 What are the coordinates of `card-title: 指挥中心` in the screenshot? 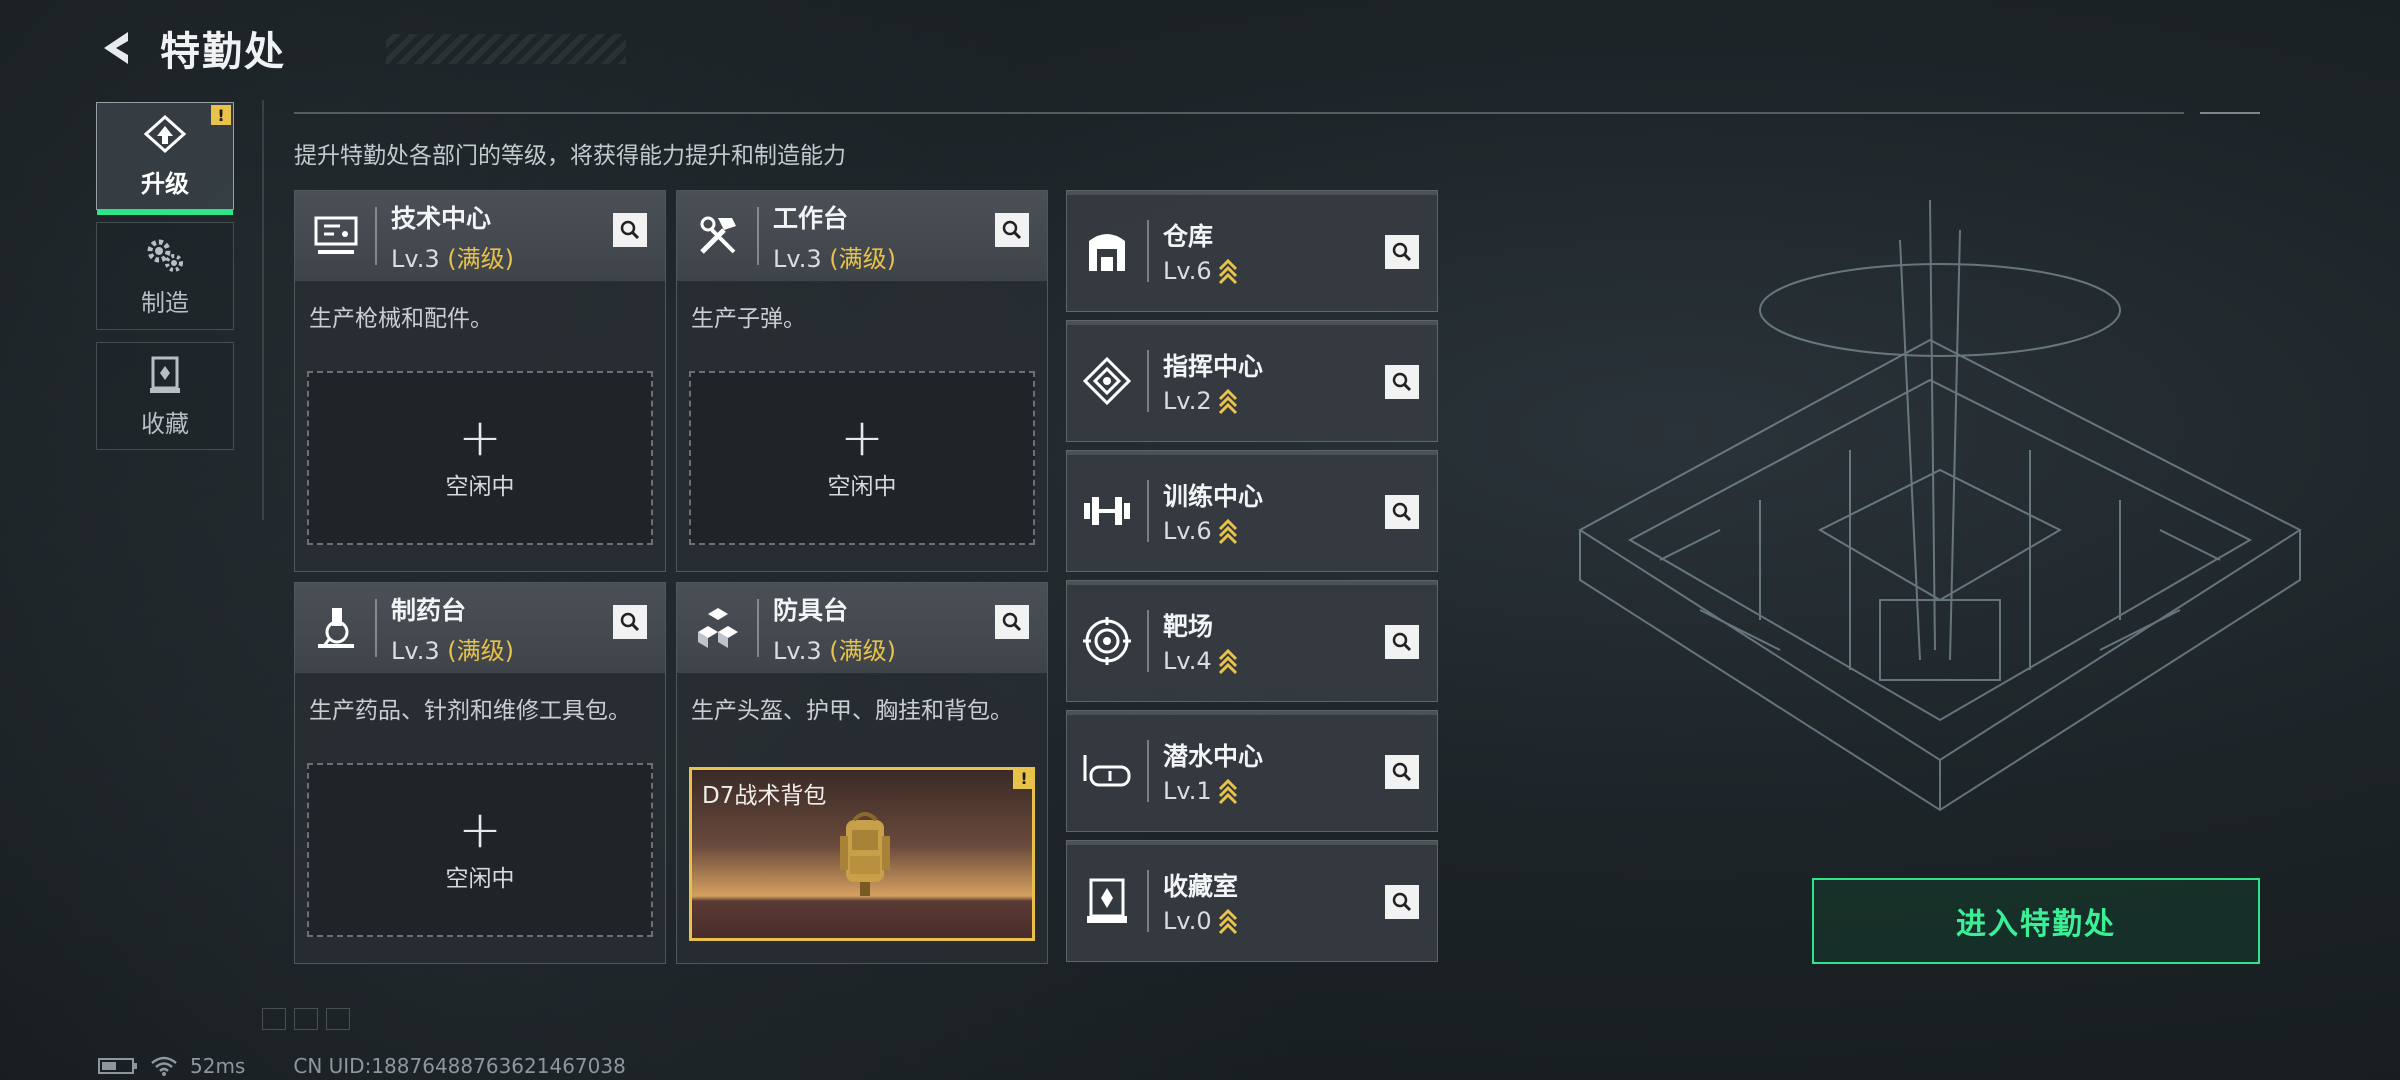 It's located at (1213, 366).